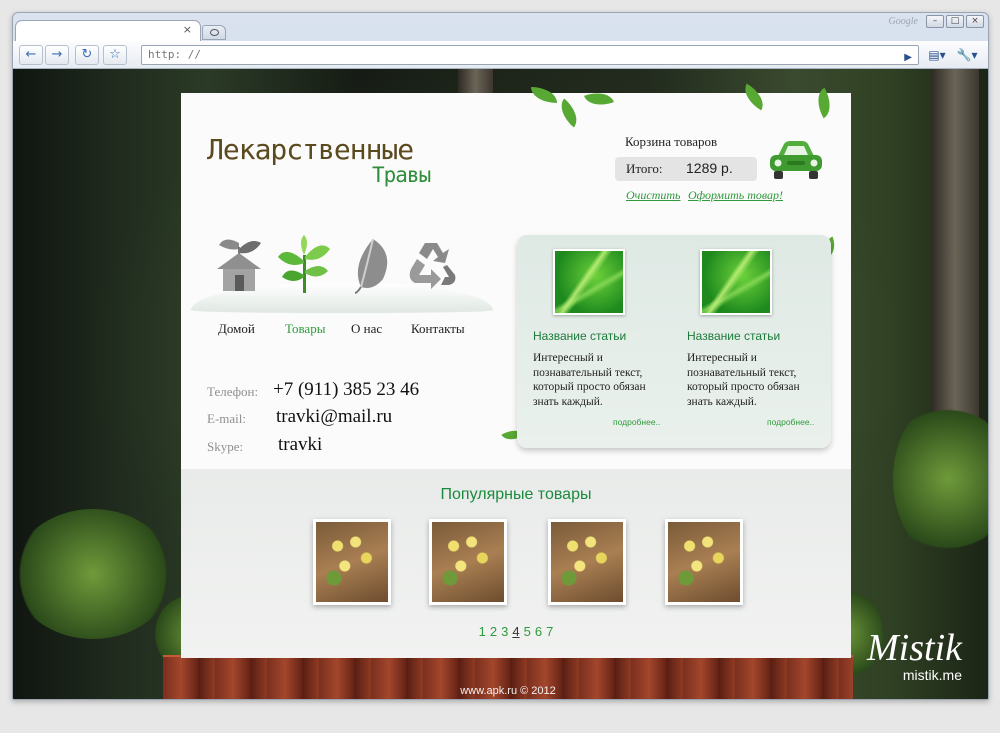 The image size is (1000, 733). What do you see at coordinates (516, 494) in the screenshot?
I see `popular-title: Популярные товары` at bounding box center [516, 494].